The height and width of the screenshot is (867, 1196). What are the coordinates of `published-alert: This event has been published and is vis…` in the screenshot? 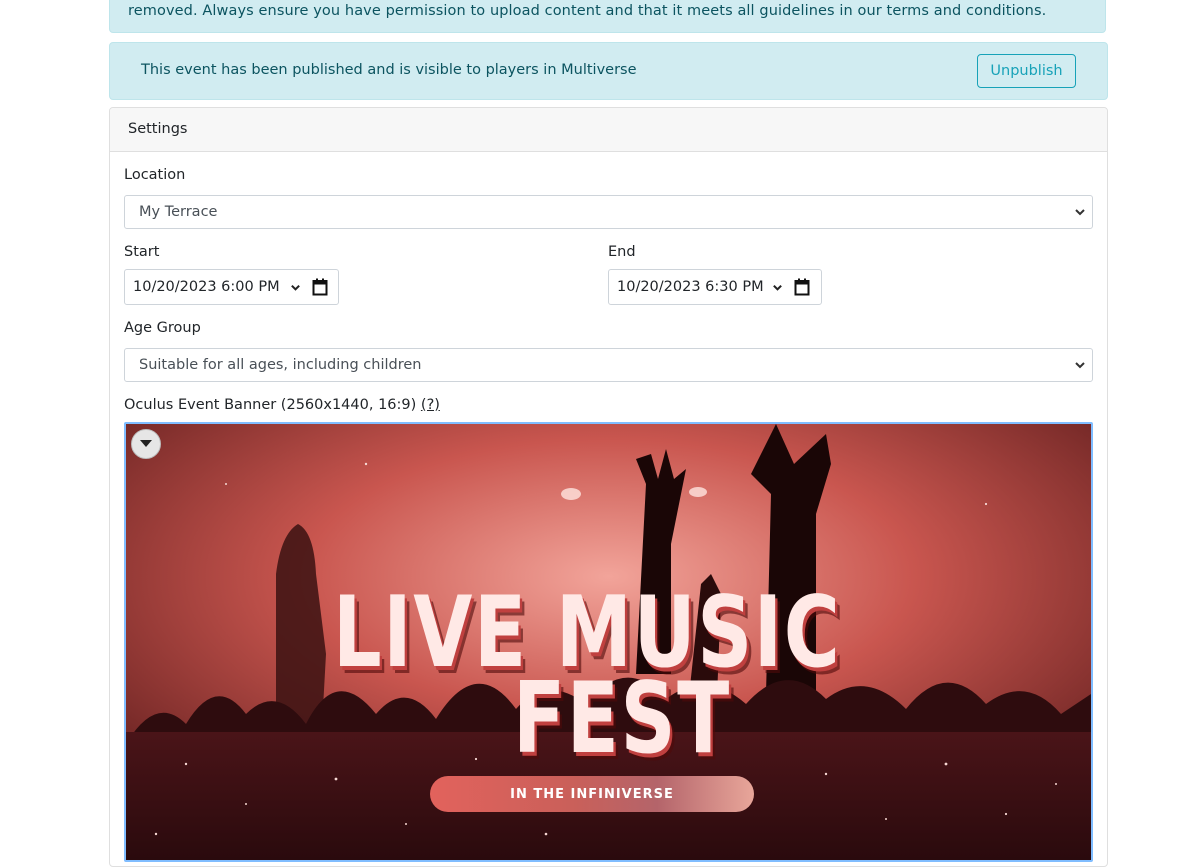 It's located at (608, 71).